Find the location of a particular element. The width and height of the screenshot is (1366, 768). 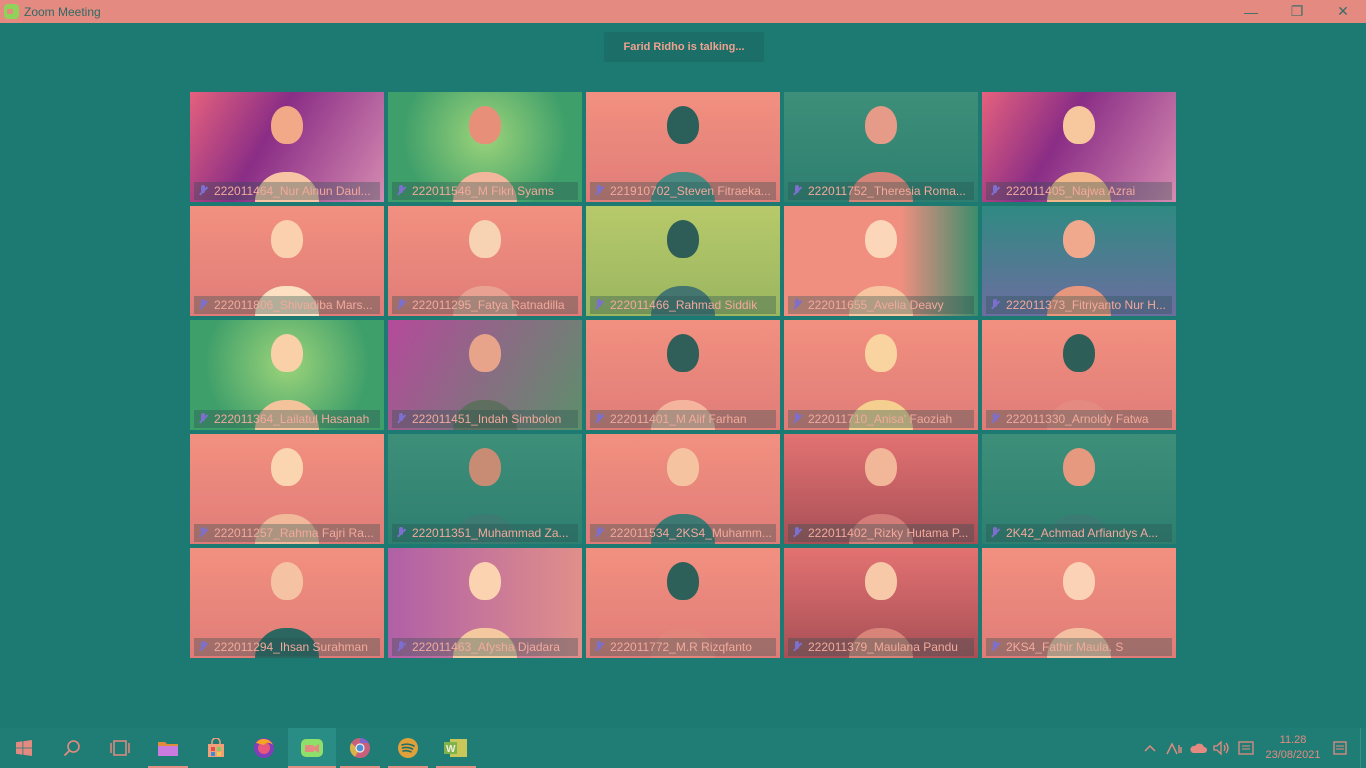

minimize-button: — is located at coordinates (1251, 11).